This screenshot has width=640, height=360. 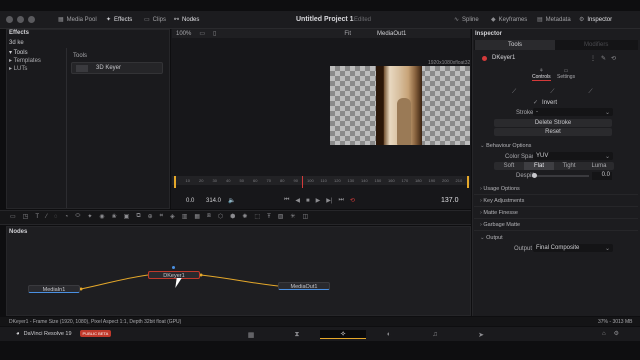 I want to click on controls-tab: ⚘ Controls, so click(x=541, y=74).